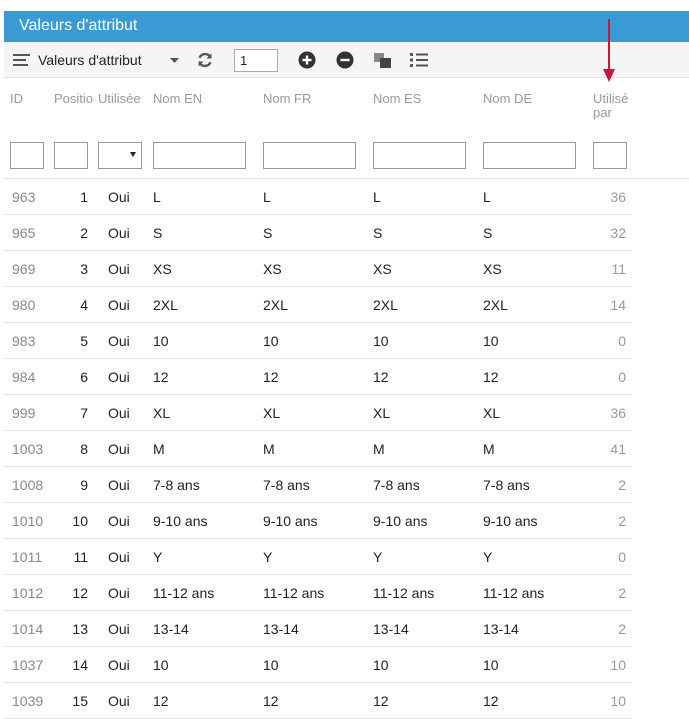 Image resolution: width=689 pixels, height=719 pixels. Describe the element at coordinates (174, 60) in the screenshot. I see `caret-down-icon` at that location.